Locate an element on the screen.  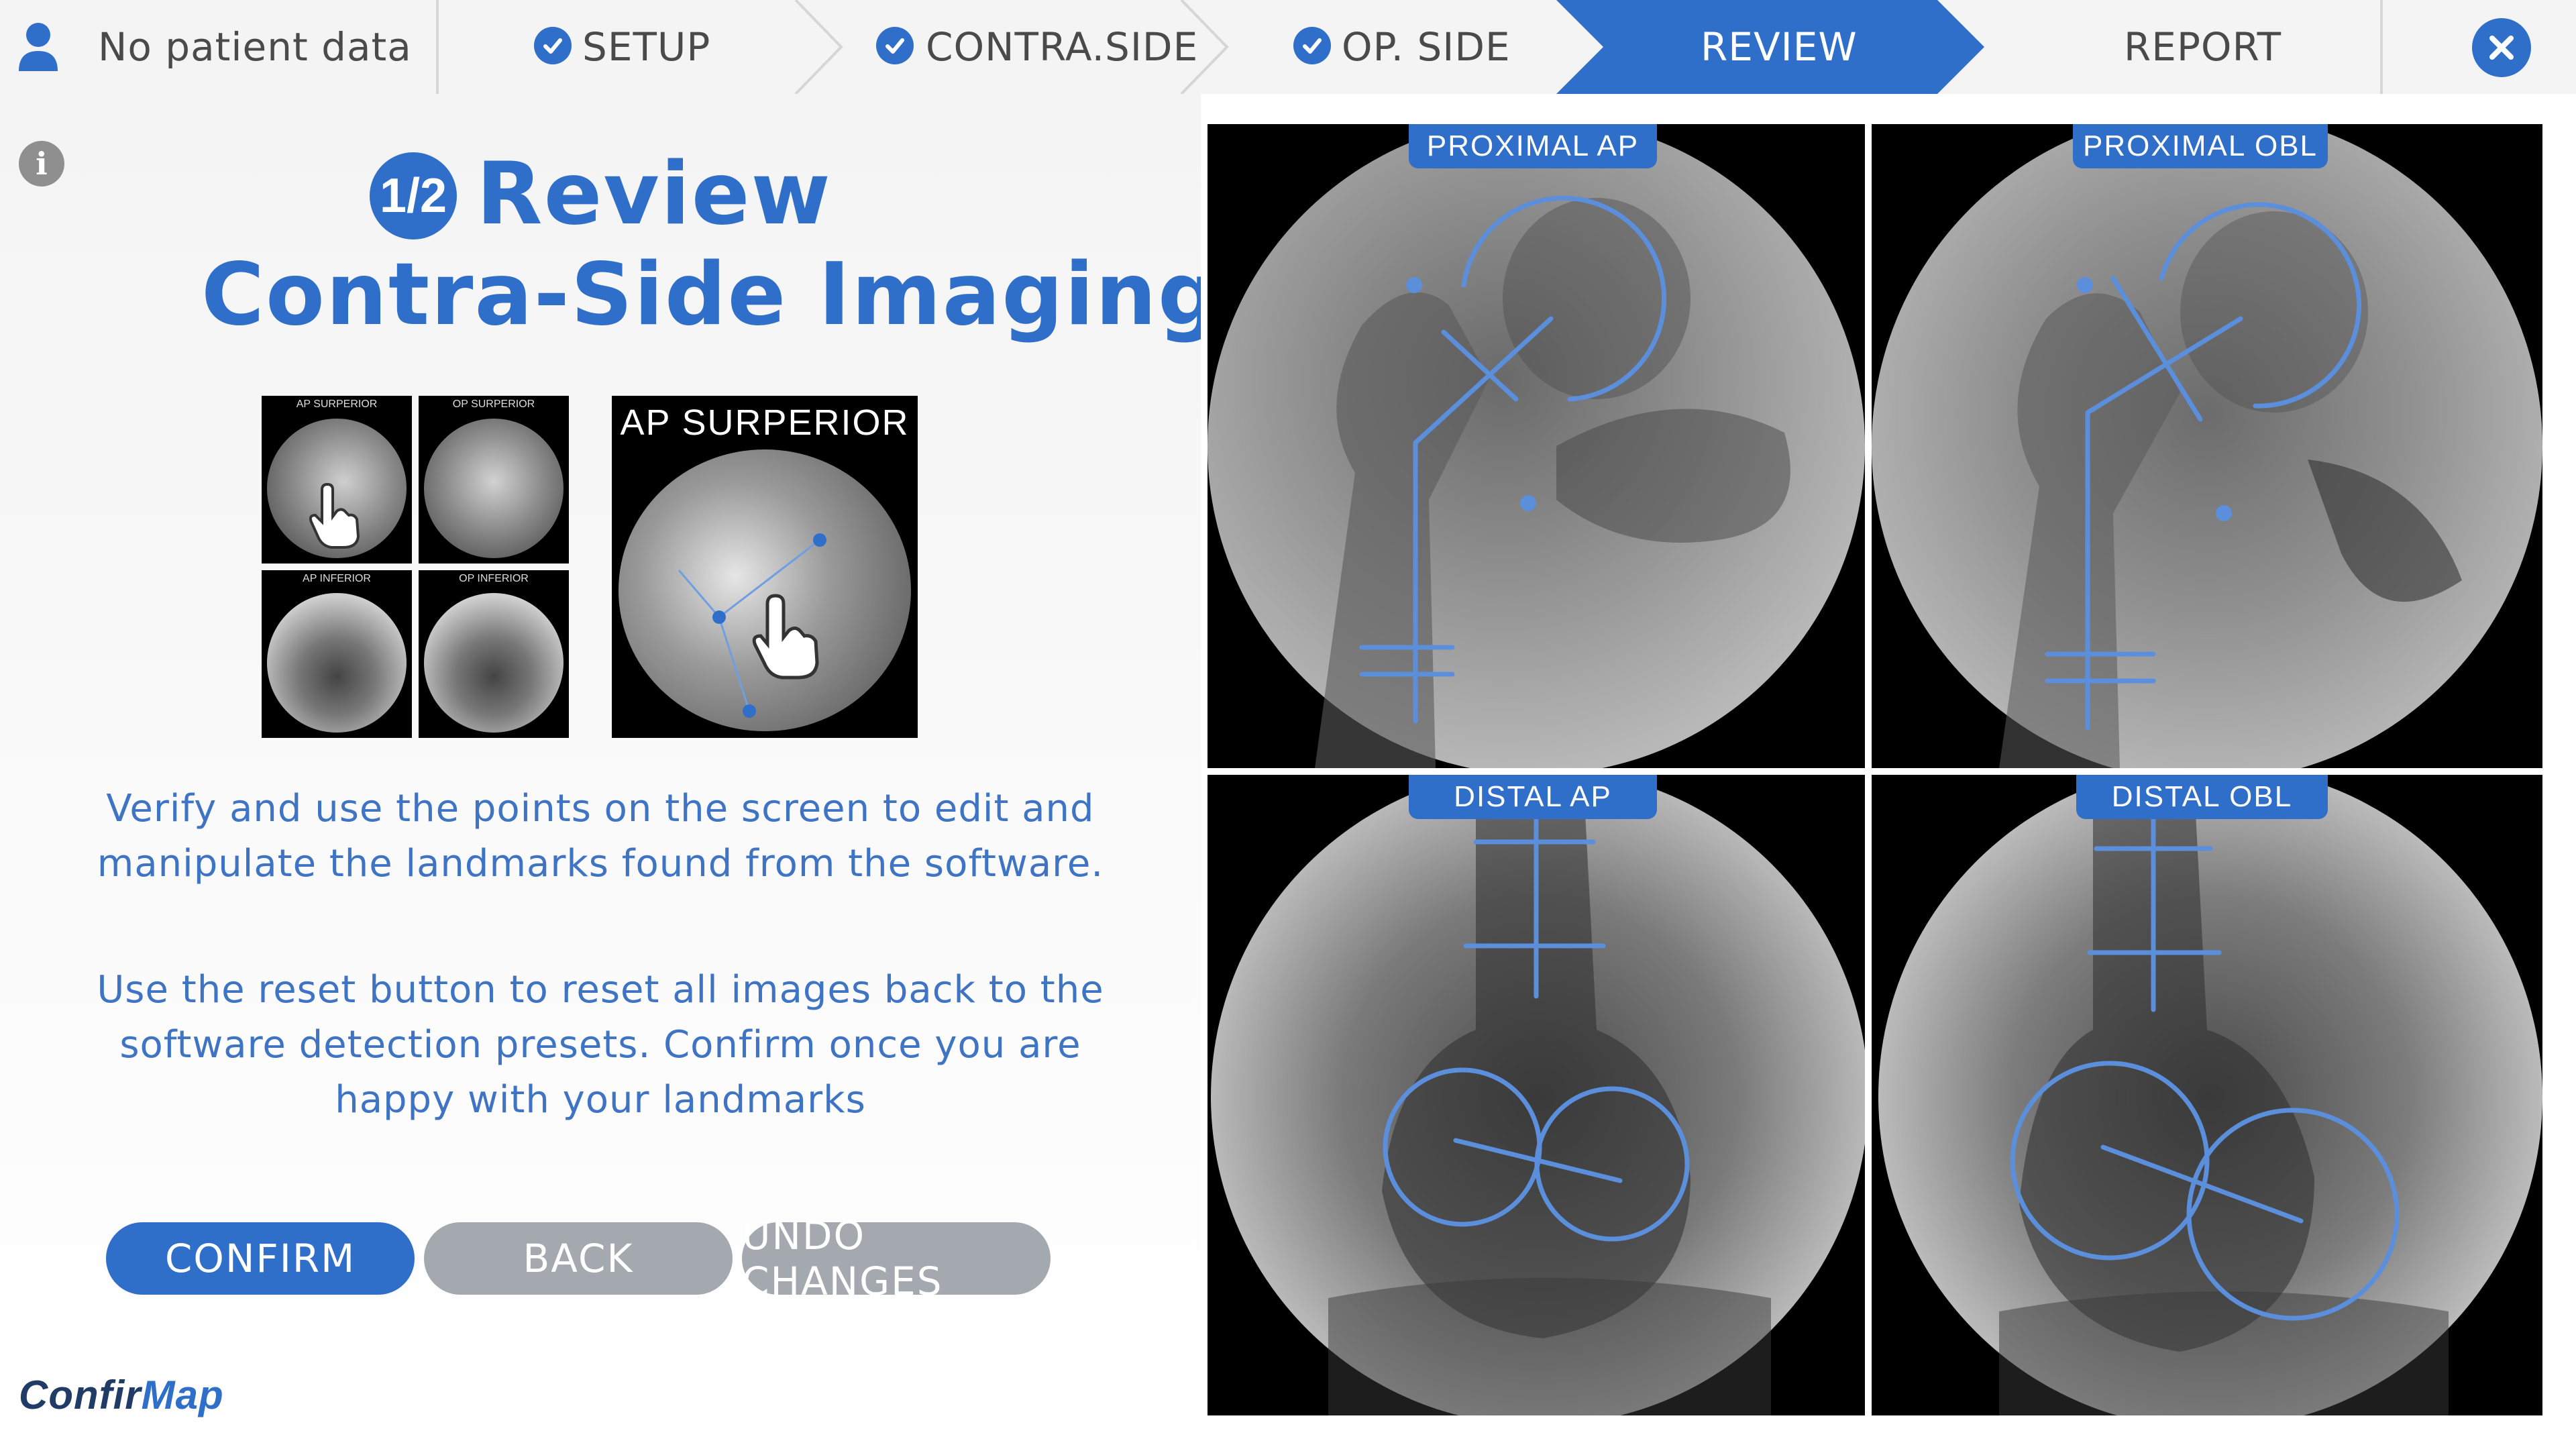
image-distal-obl: DISTAL OBL is located at coordinates (2207, 1095).